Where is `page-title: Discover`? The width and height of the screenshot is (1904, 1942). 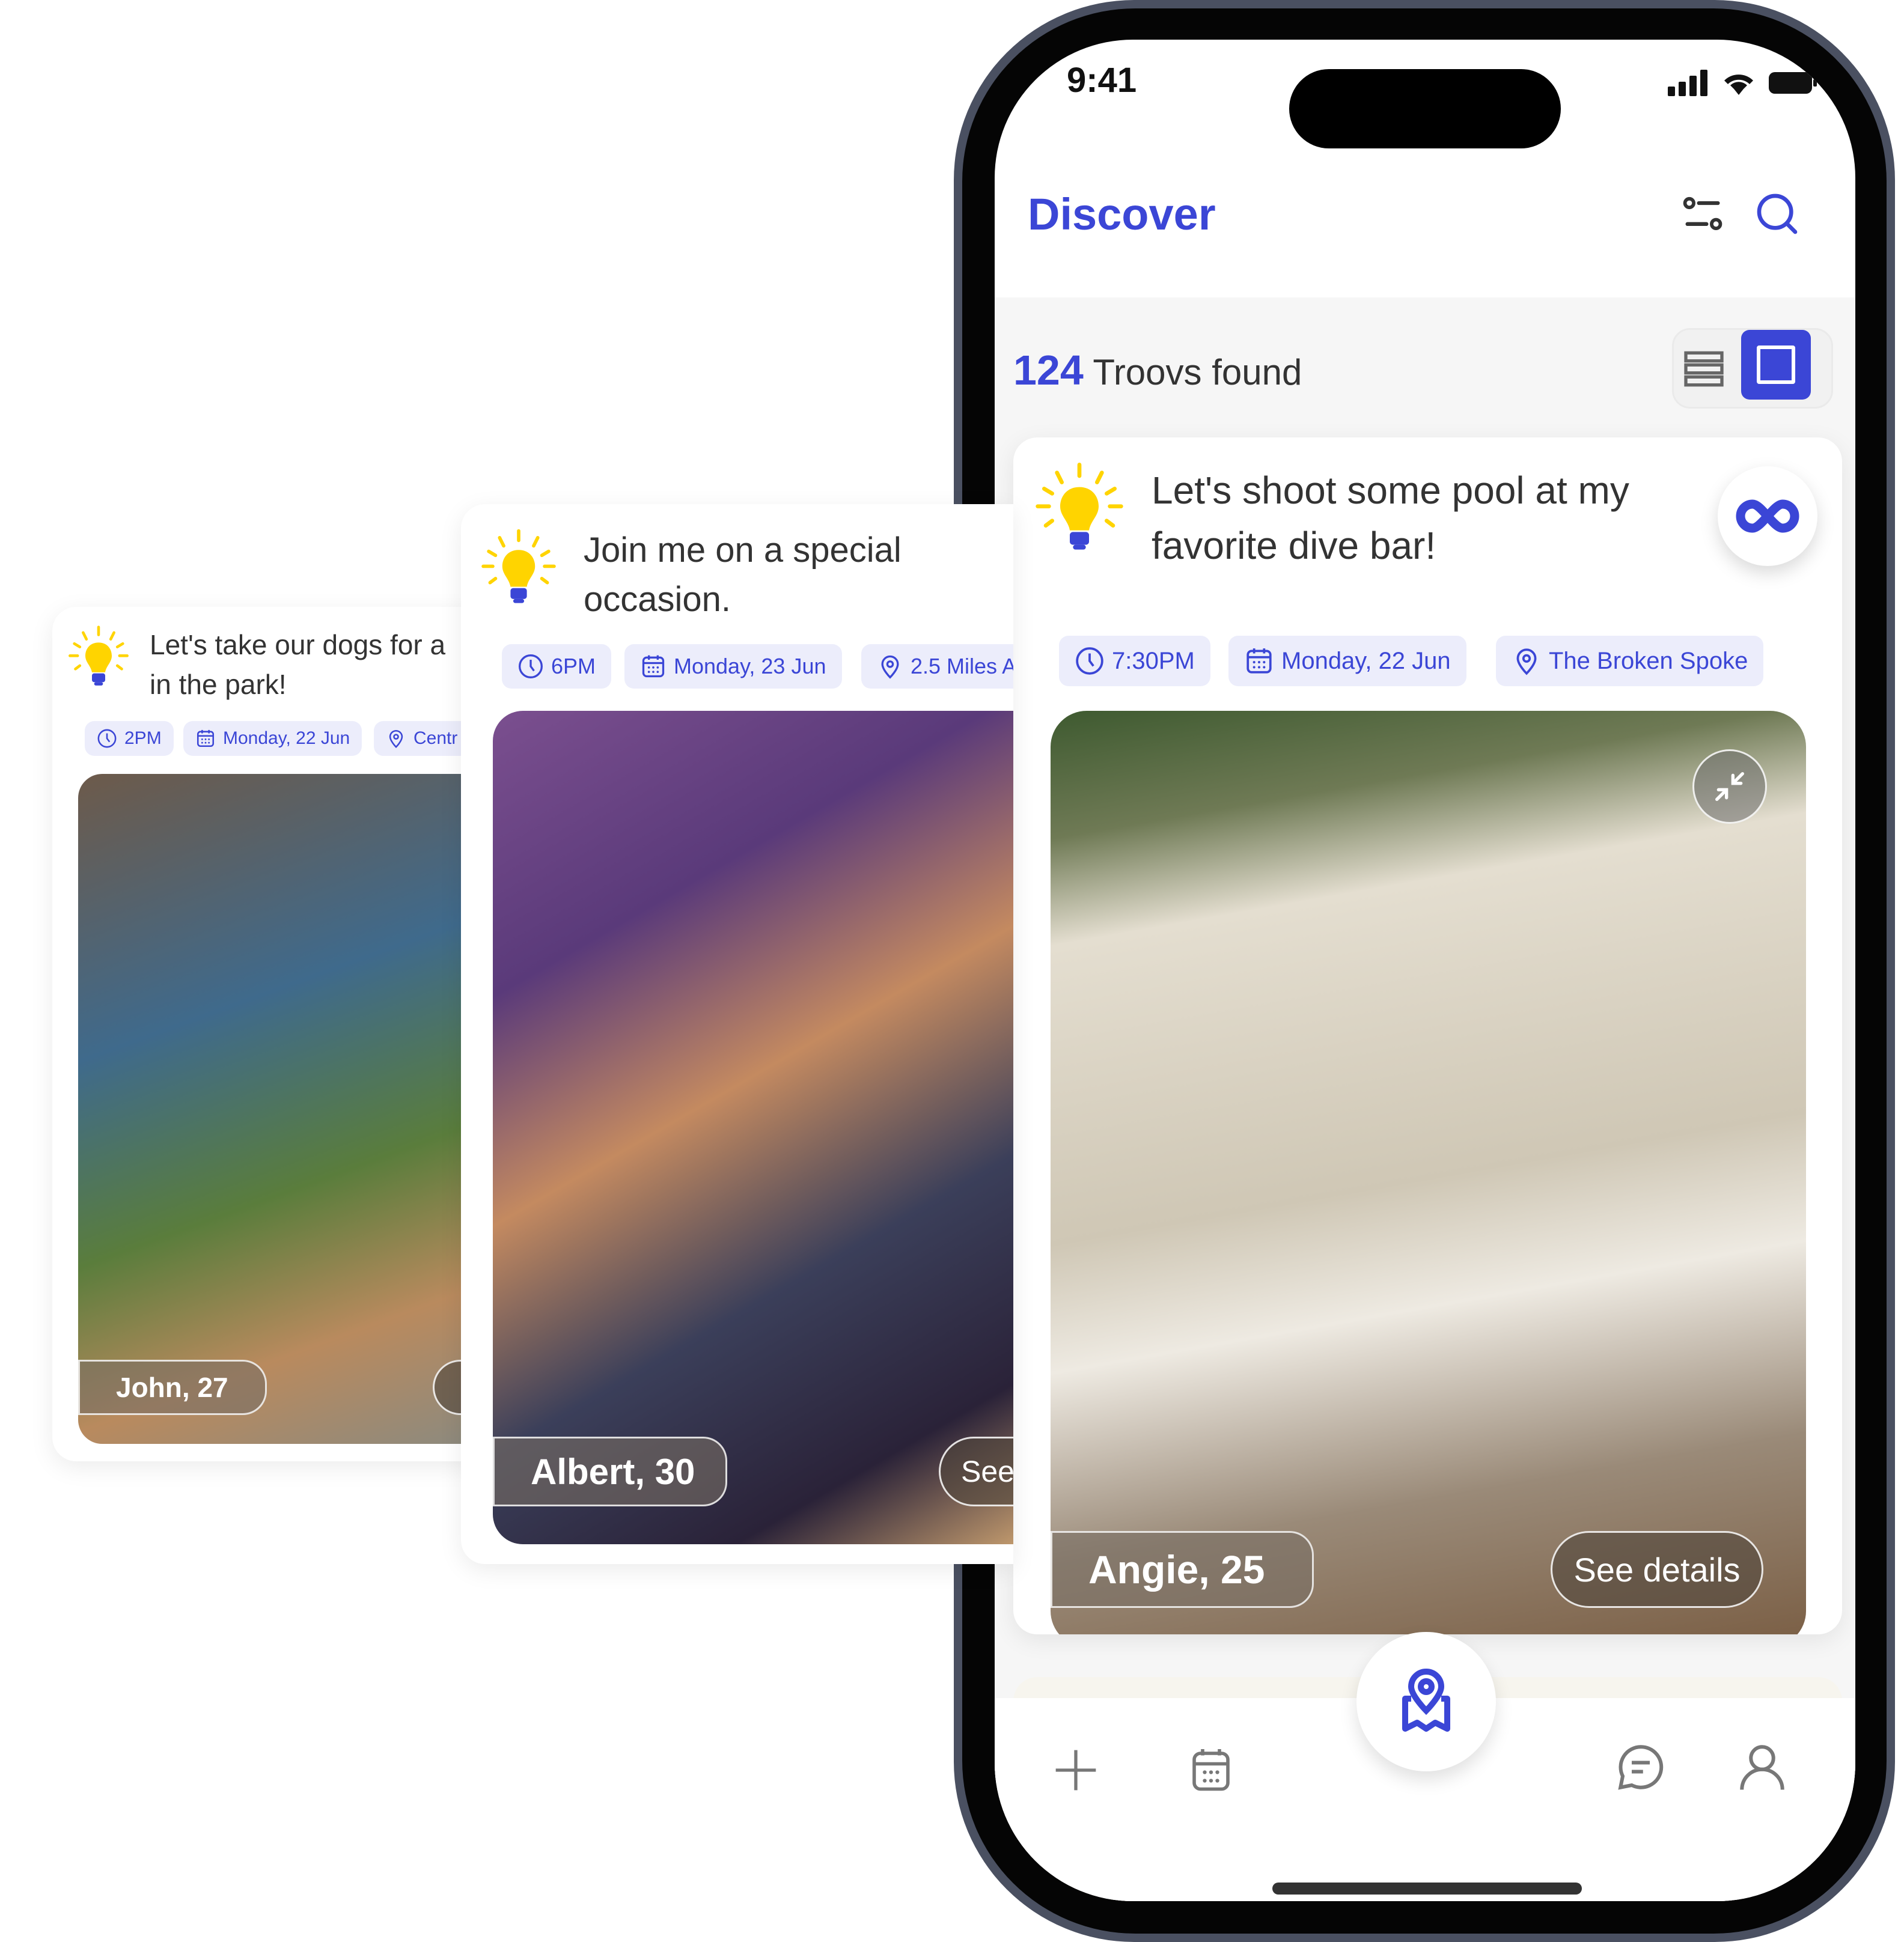
page-title: Discover is located at coordinates (1122, 214).